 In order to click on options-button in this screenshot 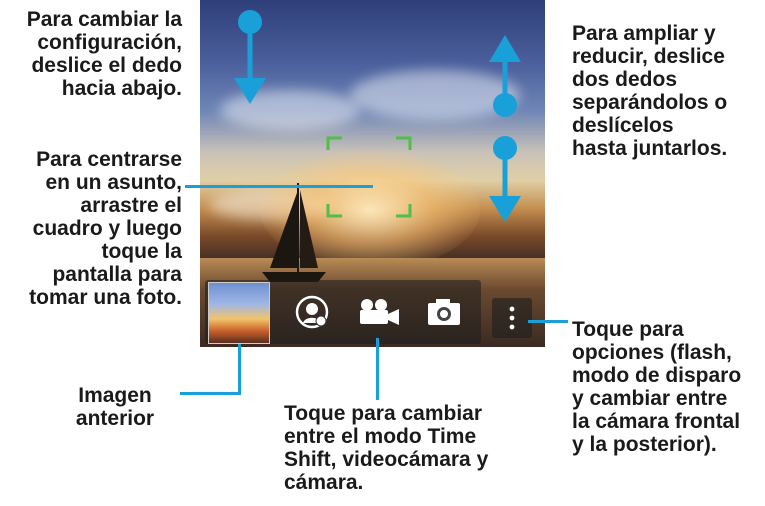, I will do `click(512, 318)`.